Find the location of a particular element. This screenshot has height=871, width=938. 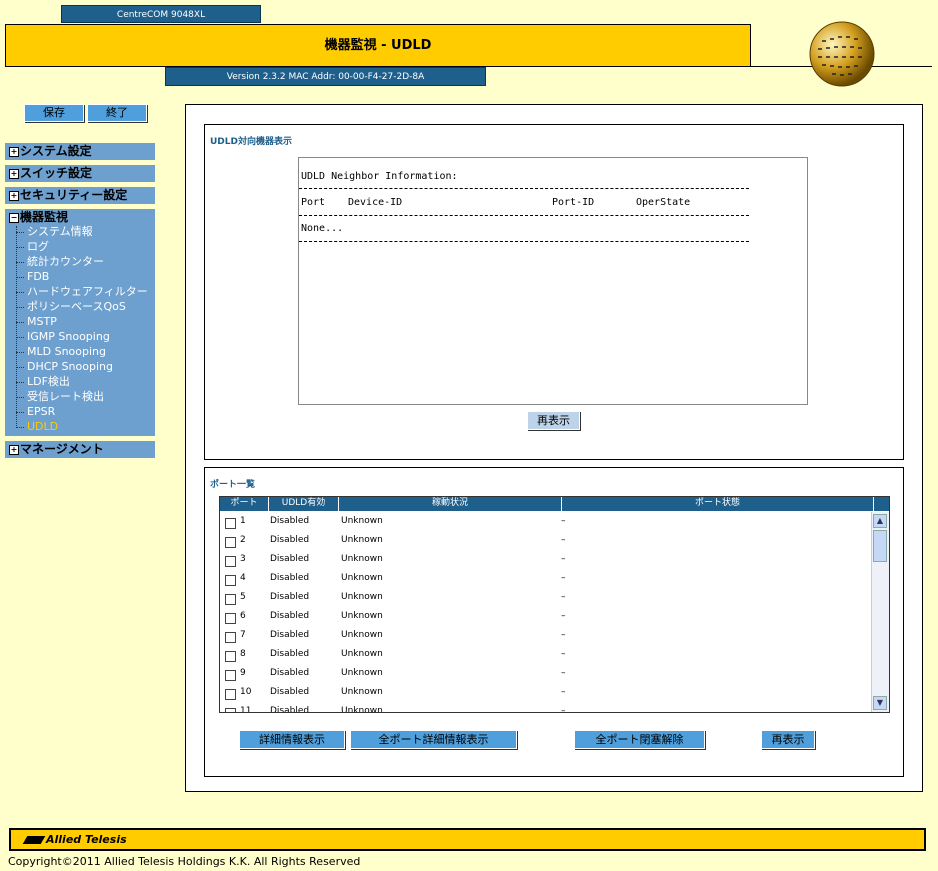

port-number: 5 is located at coordinates (243, 597).